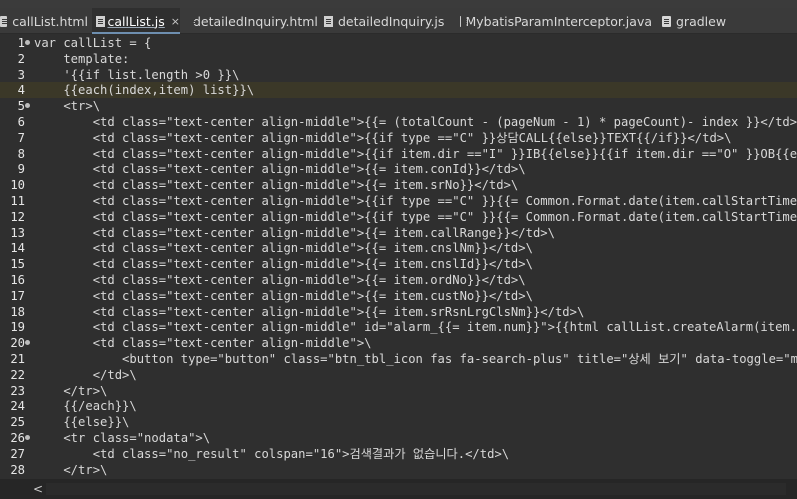  Describe the element at coordinates (398, 106) in the screenshot. I see `code-line: 5 <tr>\` at that location.